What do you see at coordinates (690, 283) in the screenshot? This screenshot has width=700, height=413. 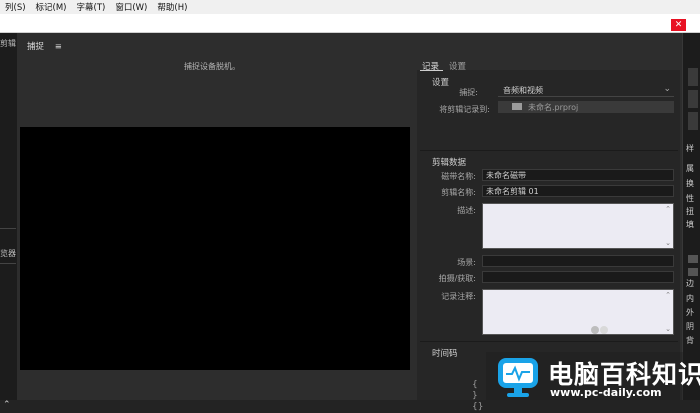 I see `strip-label: 边` at bounding box center [690, 283].